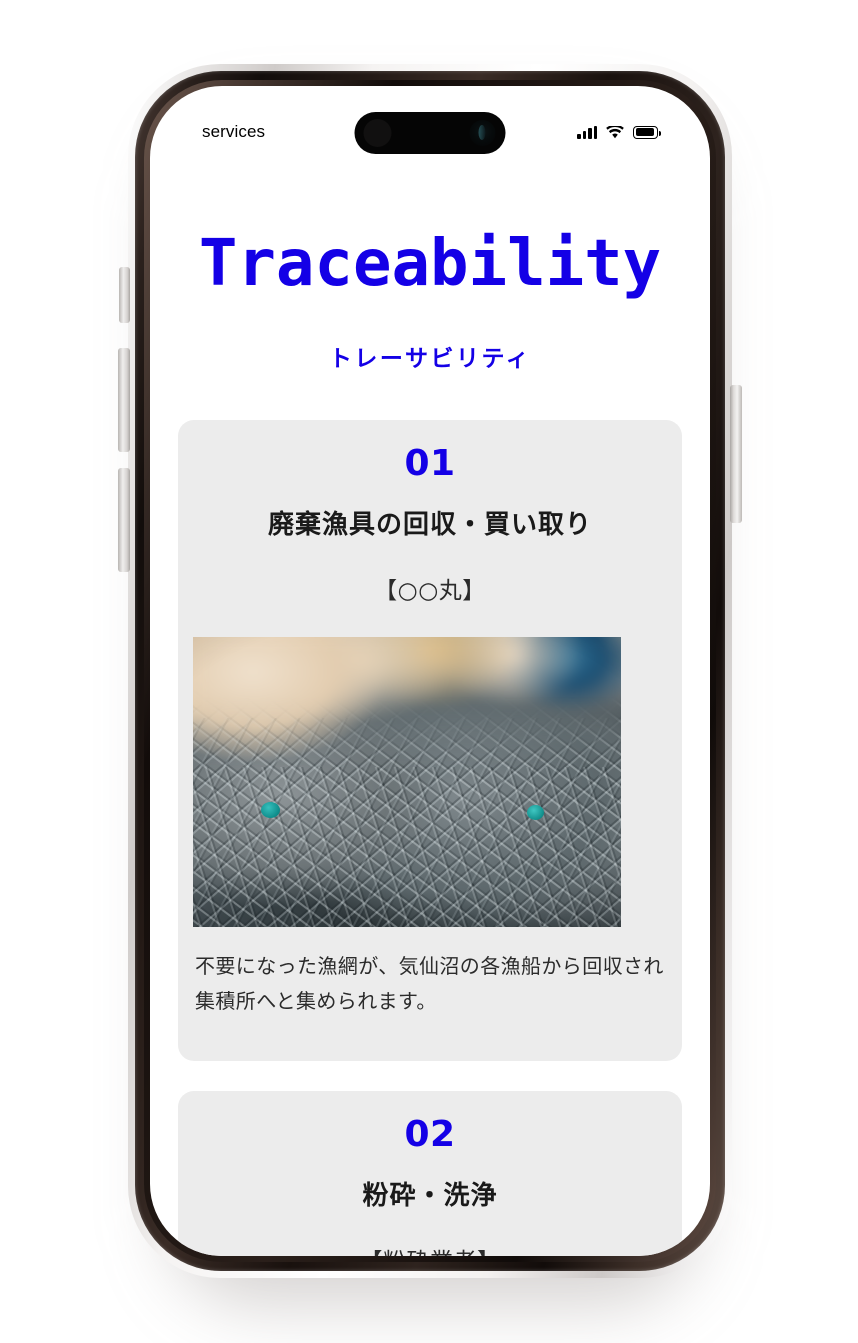 This screenshot has height=1343, width=858. What do you see at coordinates (430, 463) in the screenshot?
I see `step-number: 01` at bounding box center [430, 463].